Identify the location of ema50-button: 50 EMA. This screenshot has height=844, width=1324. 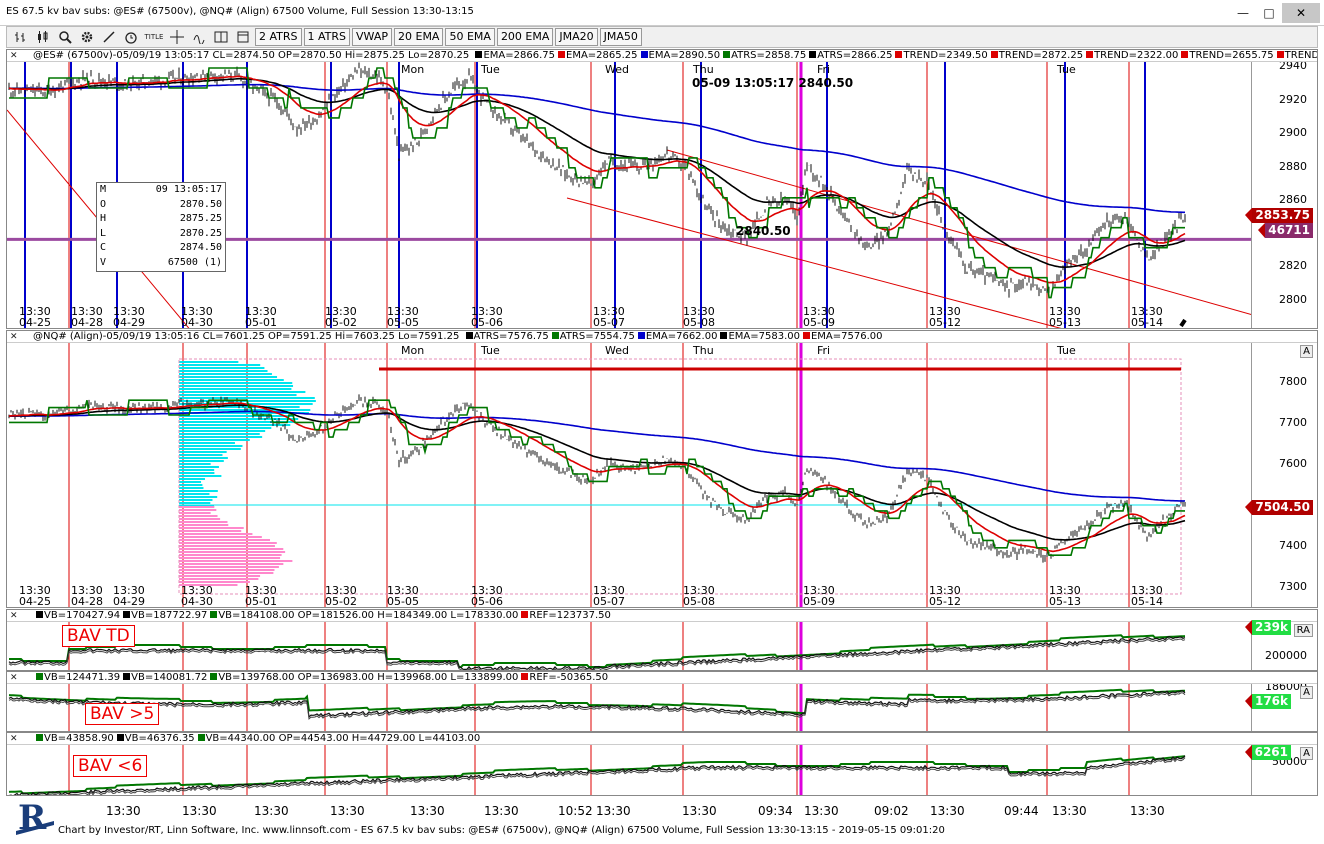
(470, 37).